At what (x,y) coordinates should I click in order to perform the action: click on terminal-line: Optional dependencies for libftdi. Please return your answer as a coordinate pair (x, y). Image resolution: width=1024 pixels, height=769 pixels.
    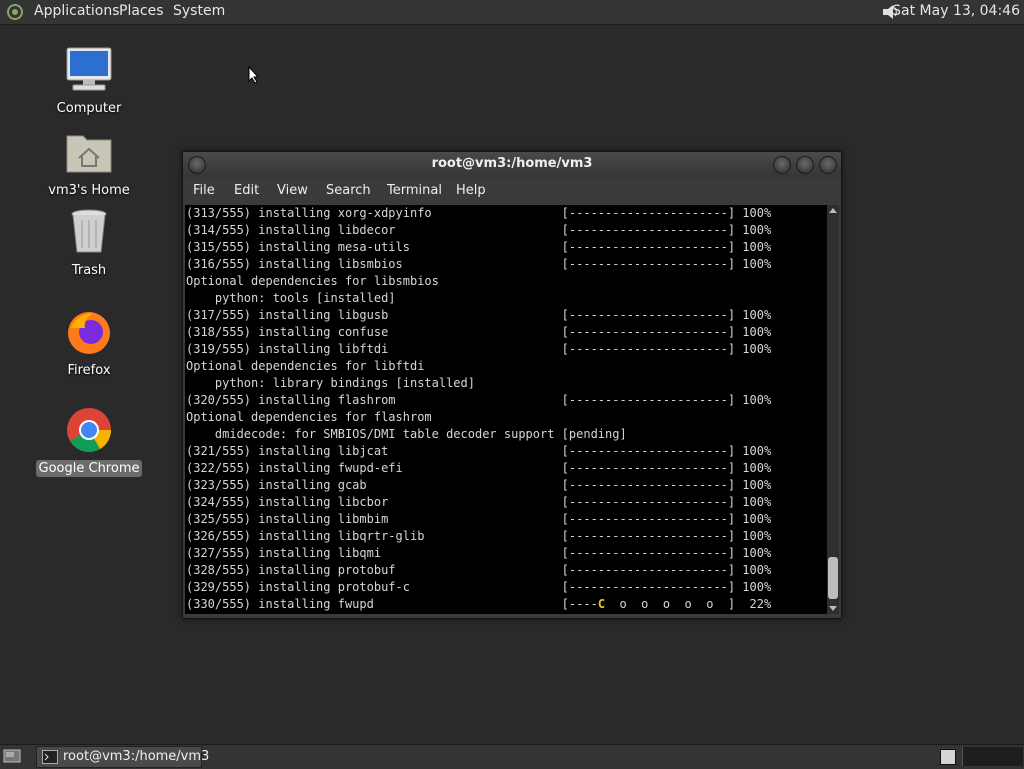
    Looking at the image, I should click on (305, 366).